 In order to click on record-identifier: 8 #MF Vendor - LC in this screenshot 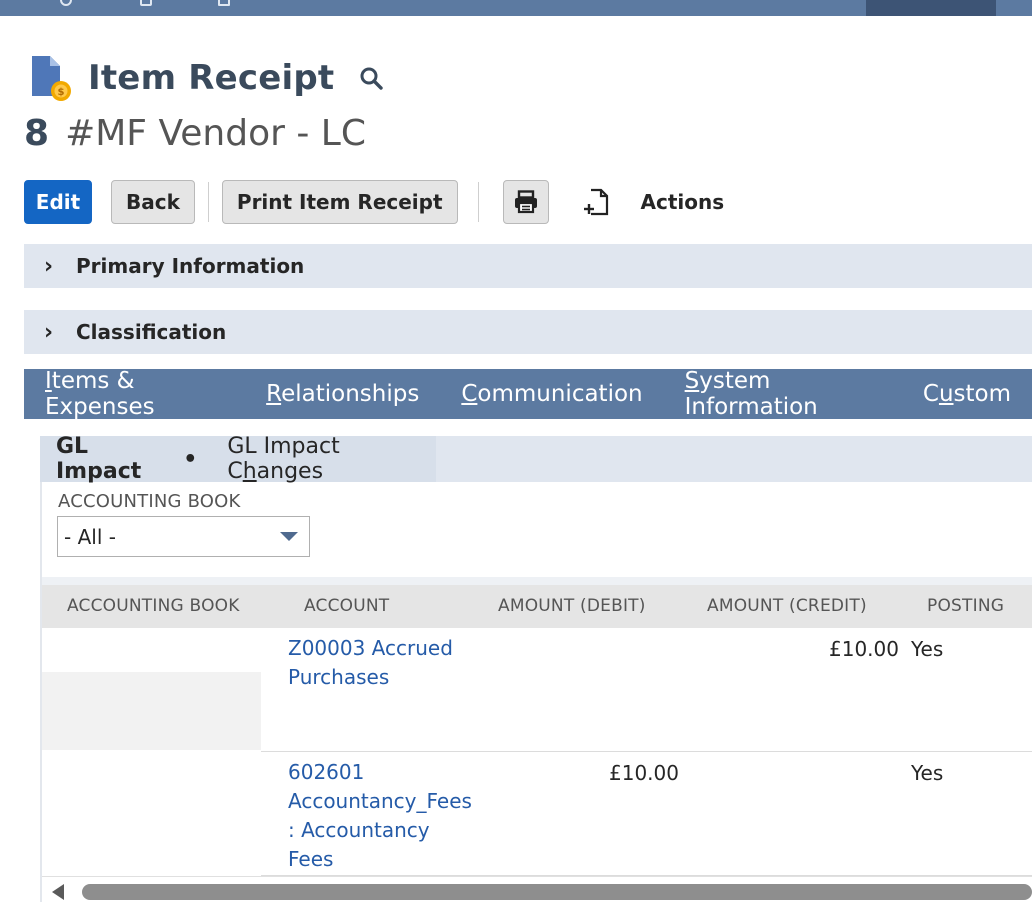, I will do `click(195, 133)`.